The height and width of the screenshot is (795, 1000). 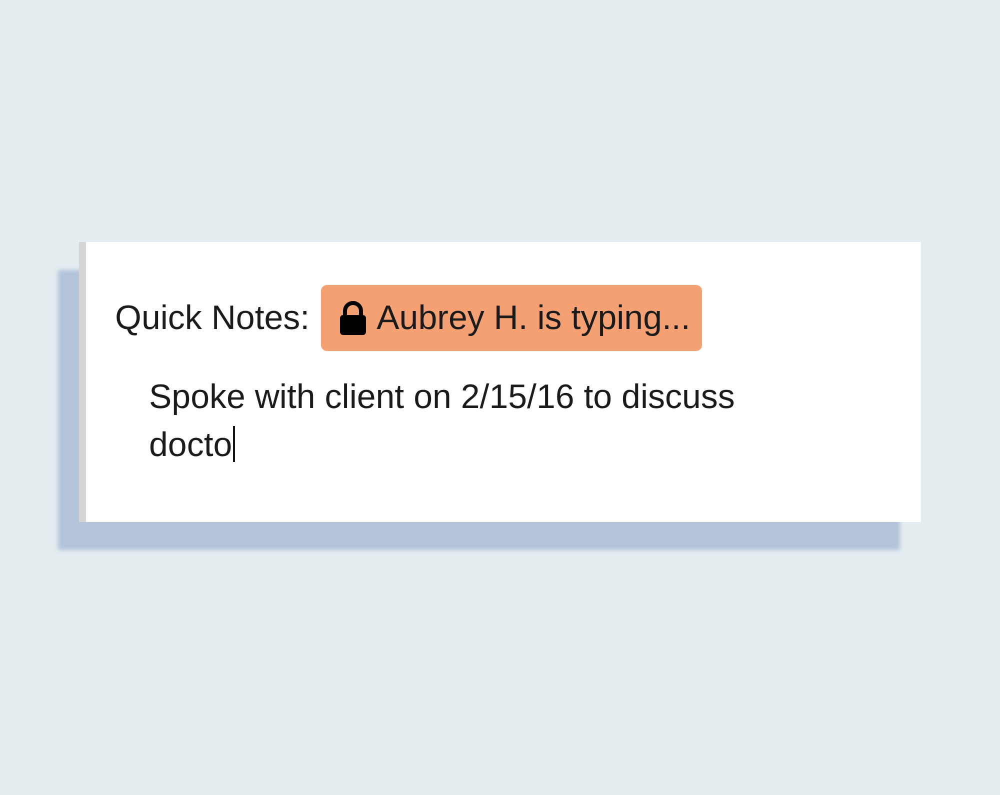 What do you see at coordinates (212, 318) in the screenshot?
I see `notes-label: Quick Notes:` at bounding box center [212, 318].